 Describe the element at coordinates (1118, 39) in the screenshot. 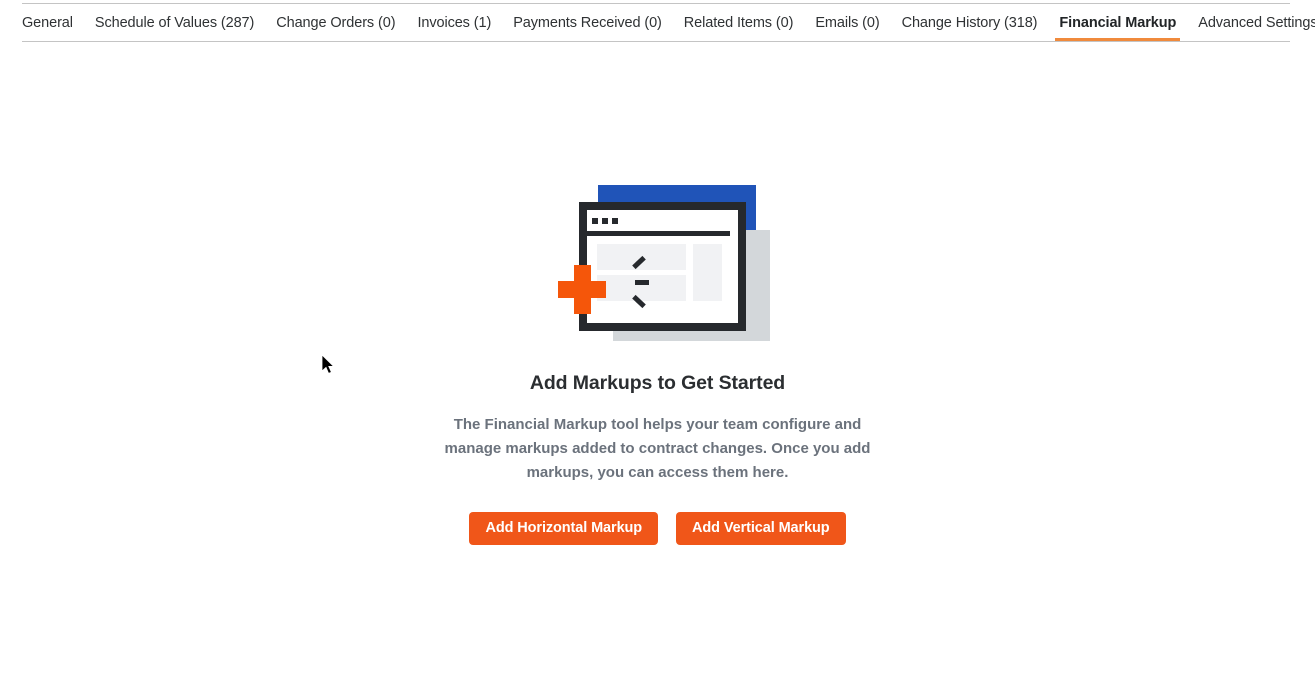

I see `active-tab-underline` at that location.